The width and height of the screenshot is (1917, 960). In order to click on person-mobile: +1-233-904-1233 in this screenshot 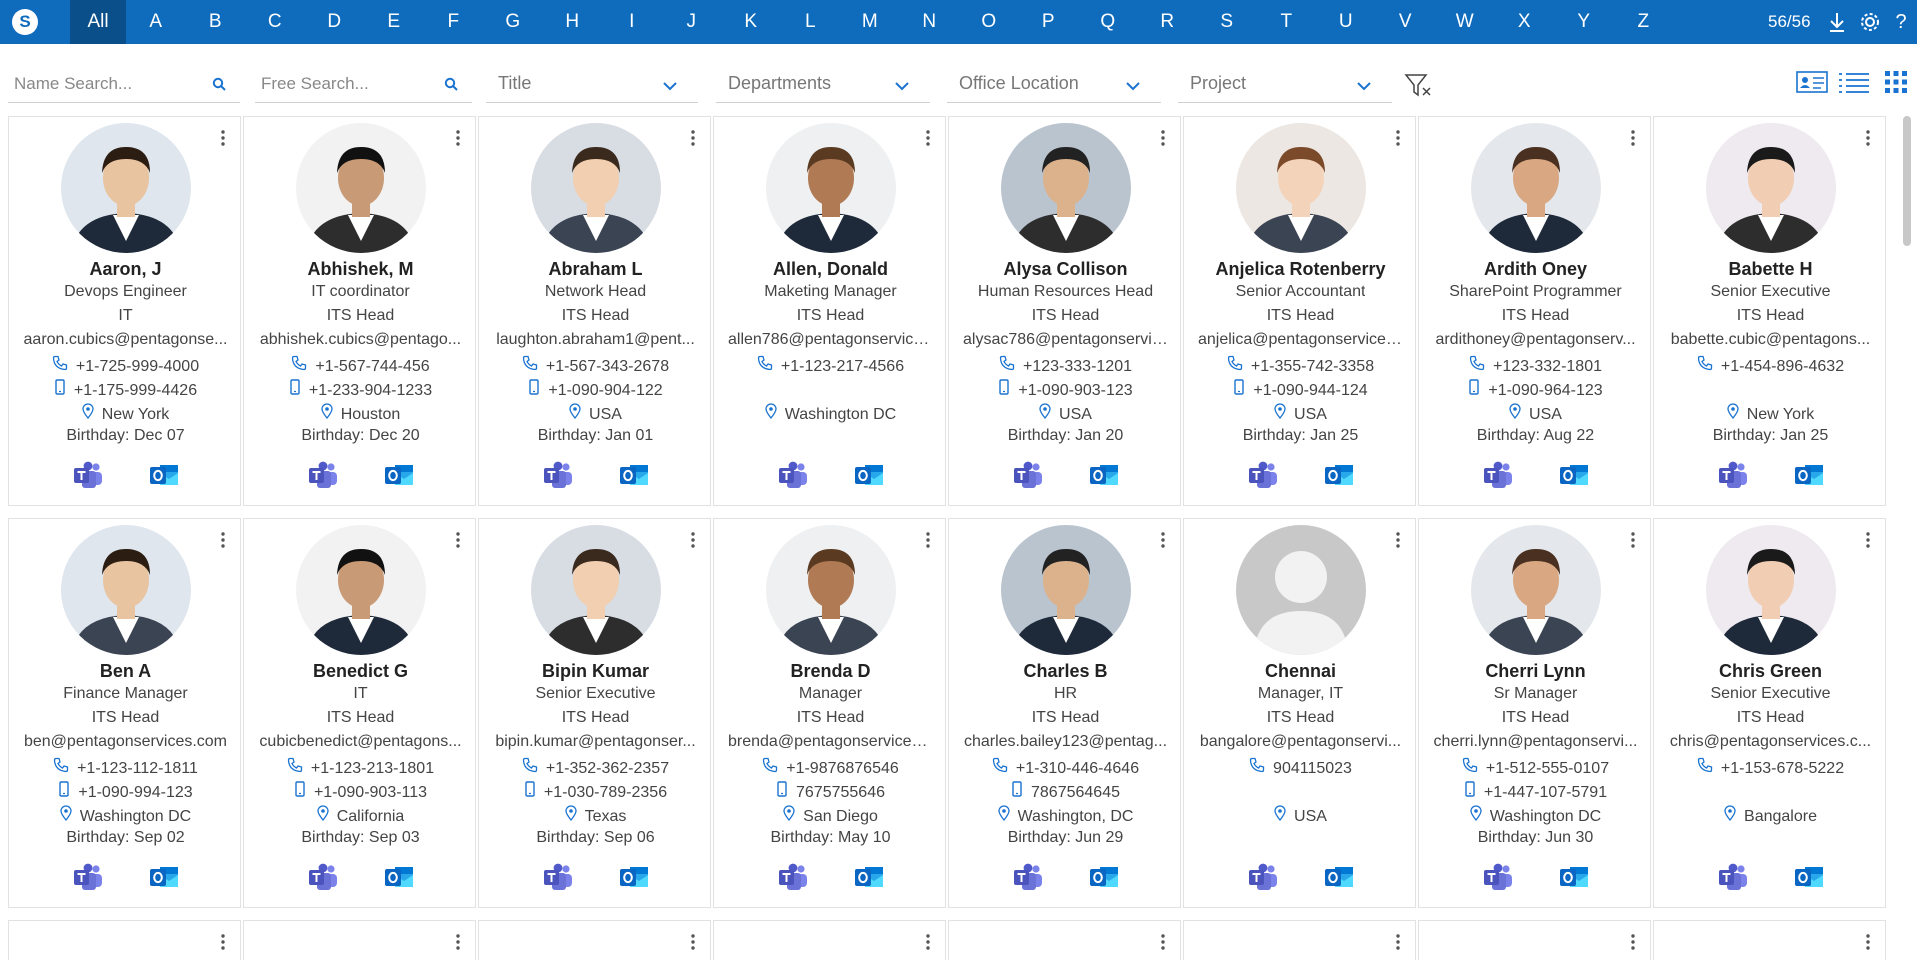, I will do `click(370, 391)`.